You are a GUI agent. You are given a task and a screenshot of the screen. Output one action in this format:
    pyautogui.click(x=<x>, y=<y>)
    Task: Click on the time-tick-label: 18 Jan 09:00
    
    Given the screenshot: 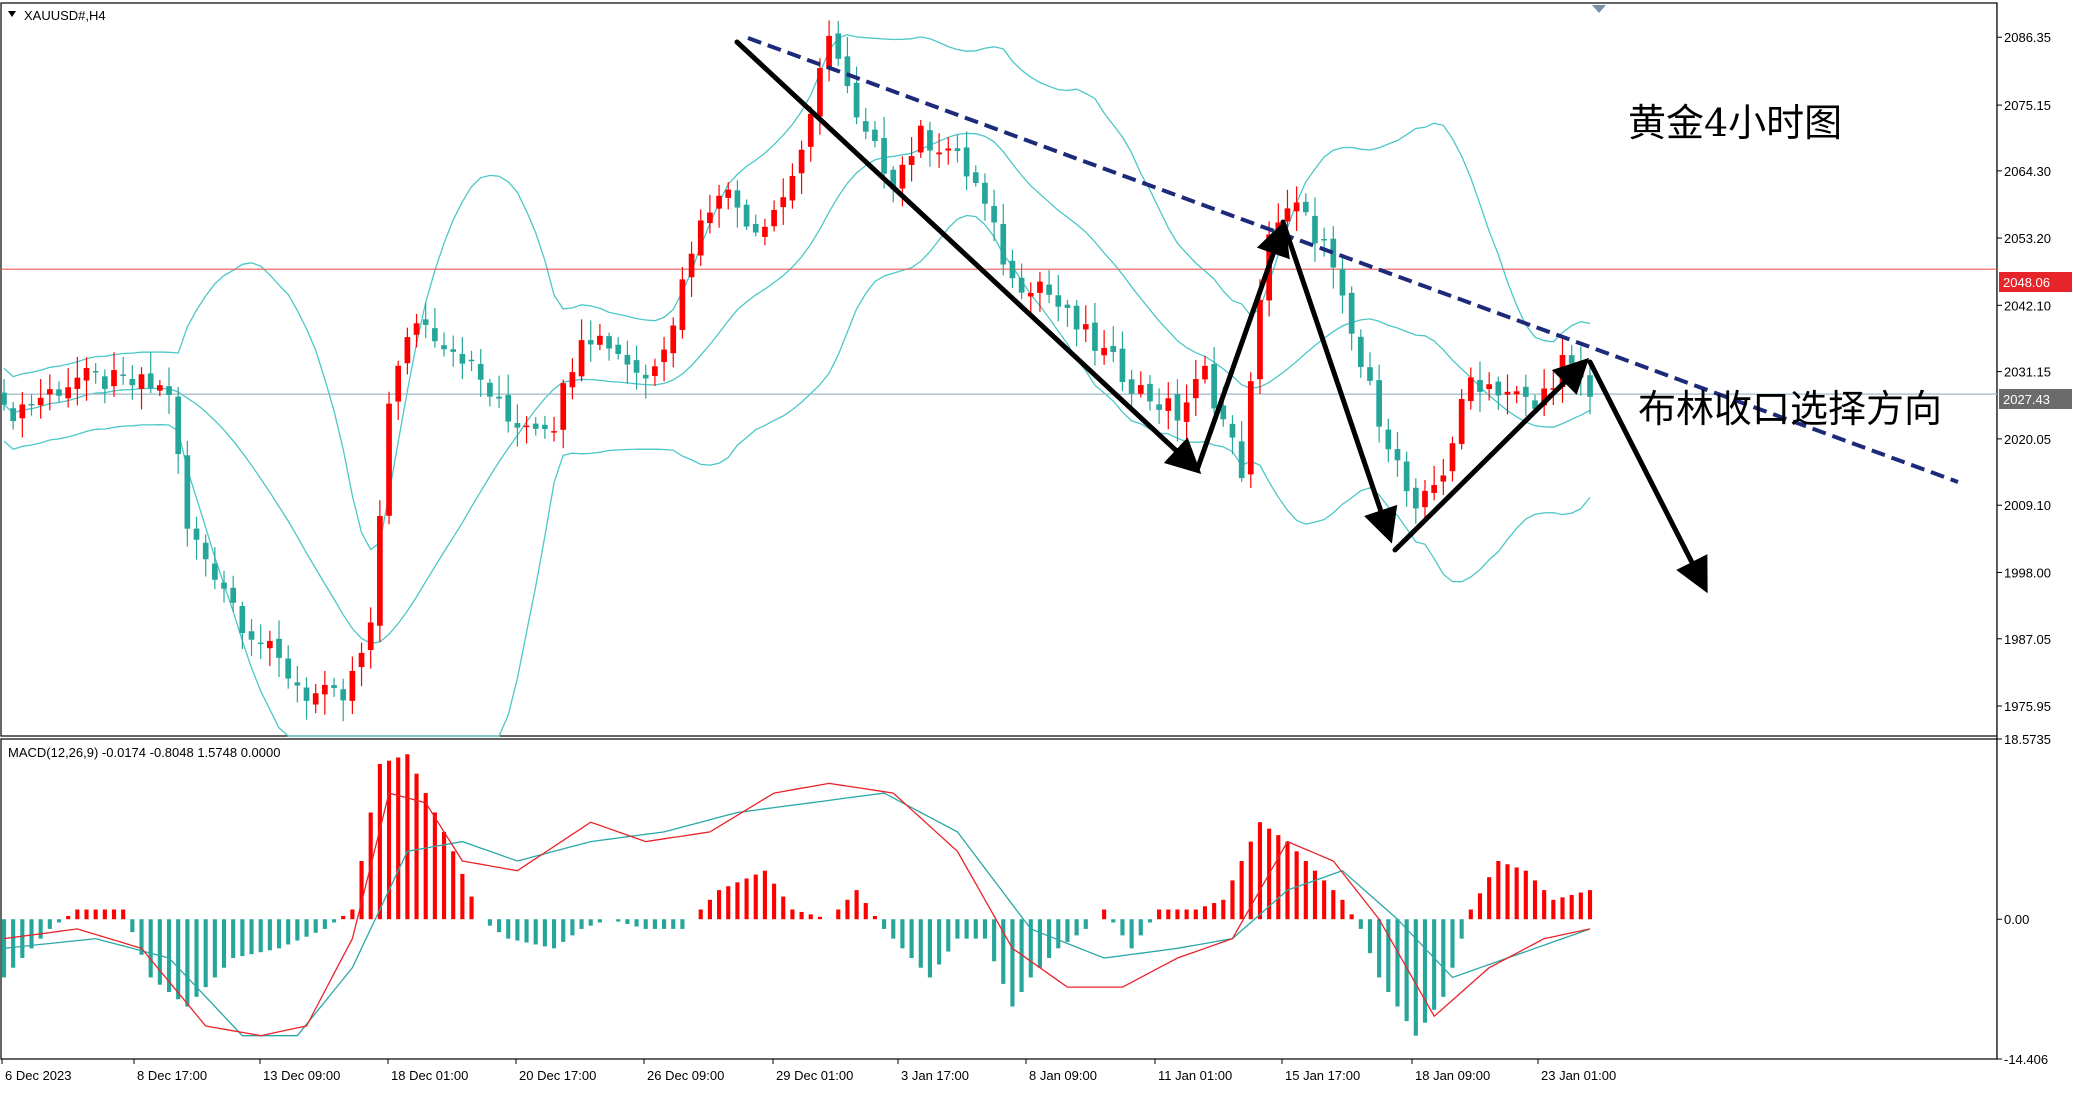 What is the action you would take?
    pyautogui.click(x=1452, y=1075)
    